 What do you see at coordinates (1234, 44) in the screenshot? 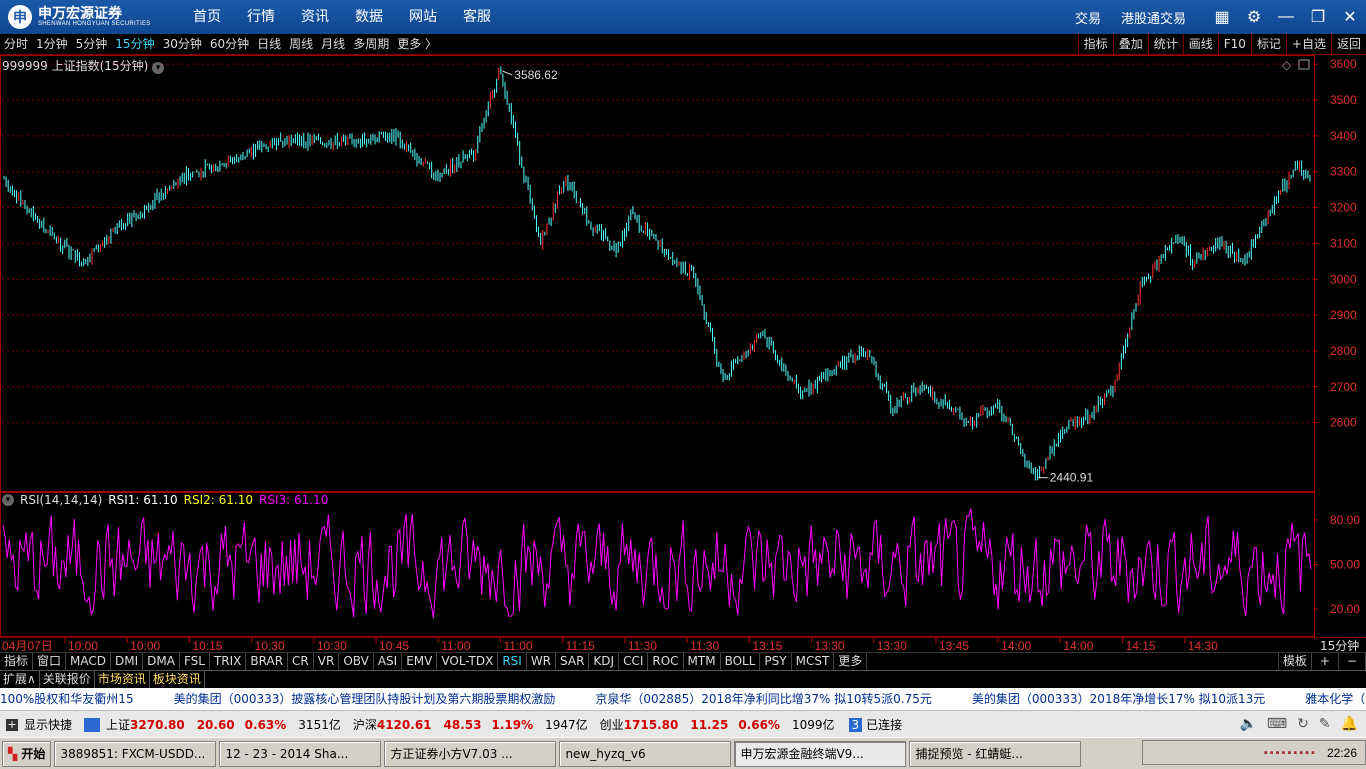
I see `tool-button: F10` at bounding box center [1234, 44].